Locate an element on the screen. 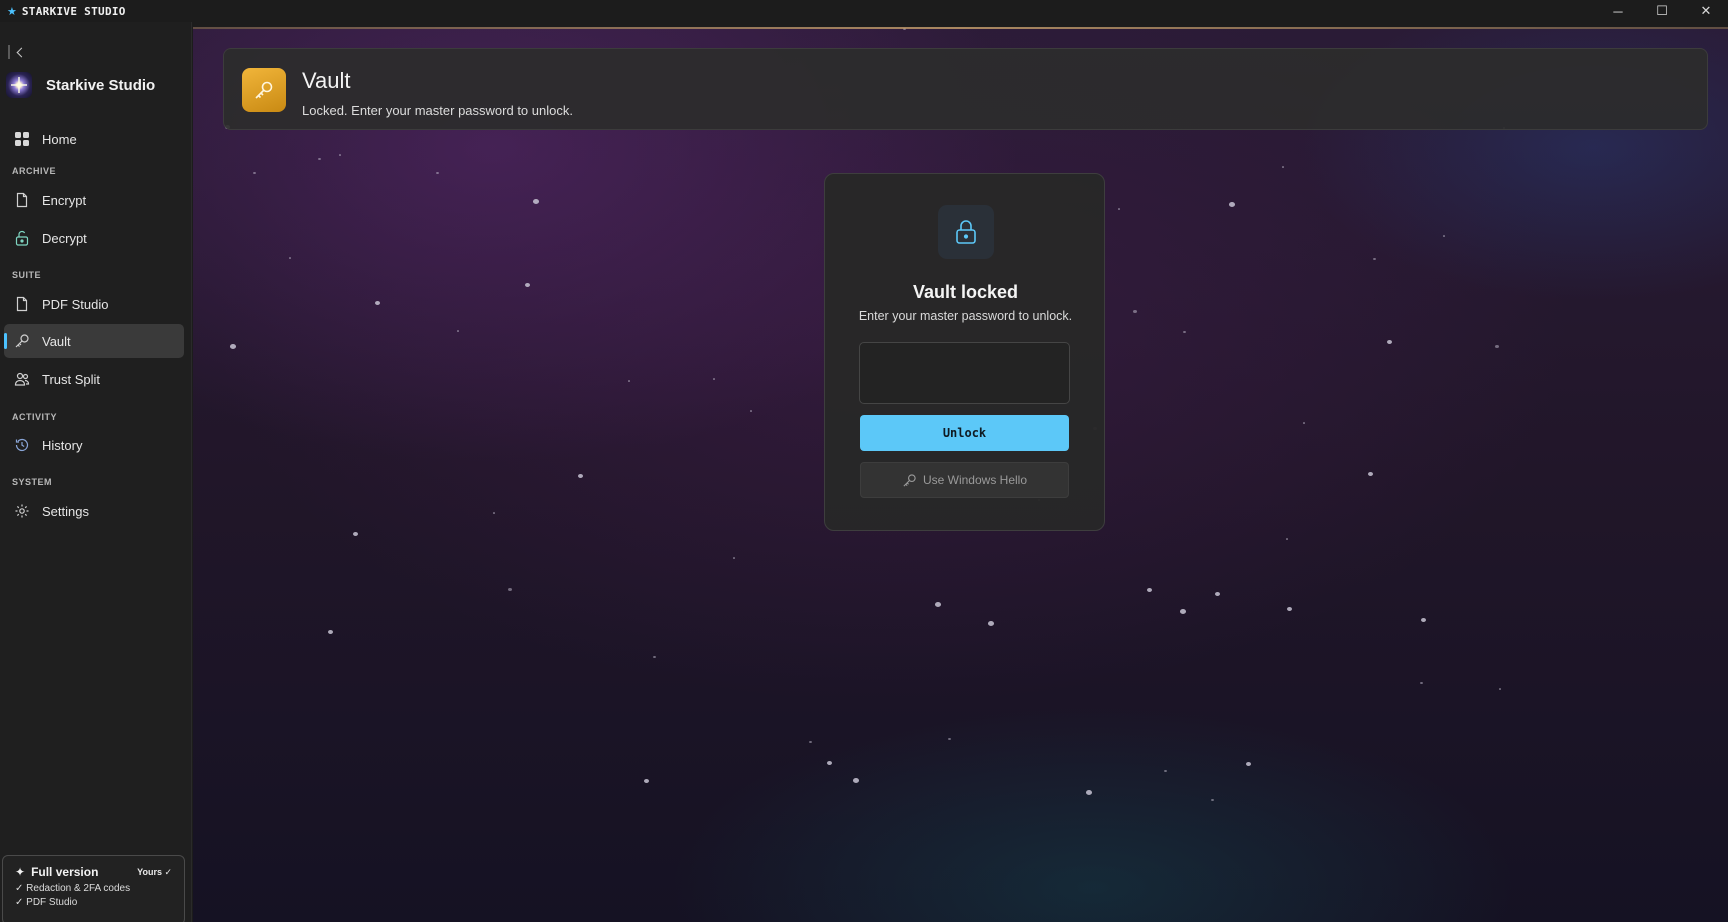 This screenshot has width=1728, height=922. brand: Starkive Studio is located at coordinates (80, 85).